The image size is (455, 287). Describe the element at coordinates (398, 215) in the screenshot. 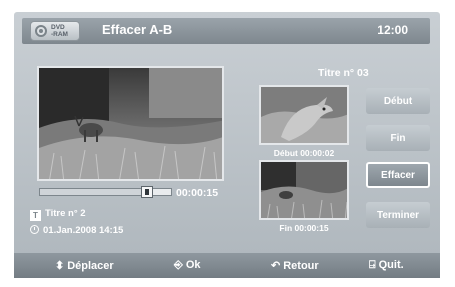

I see `finish-button: Terminer` at that location.